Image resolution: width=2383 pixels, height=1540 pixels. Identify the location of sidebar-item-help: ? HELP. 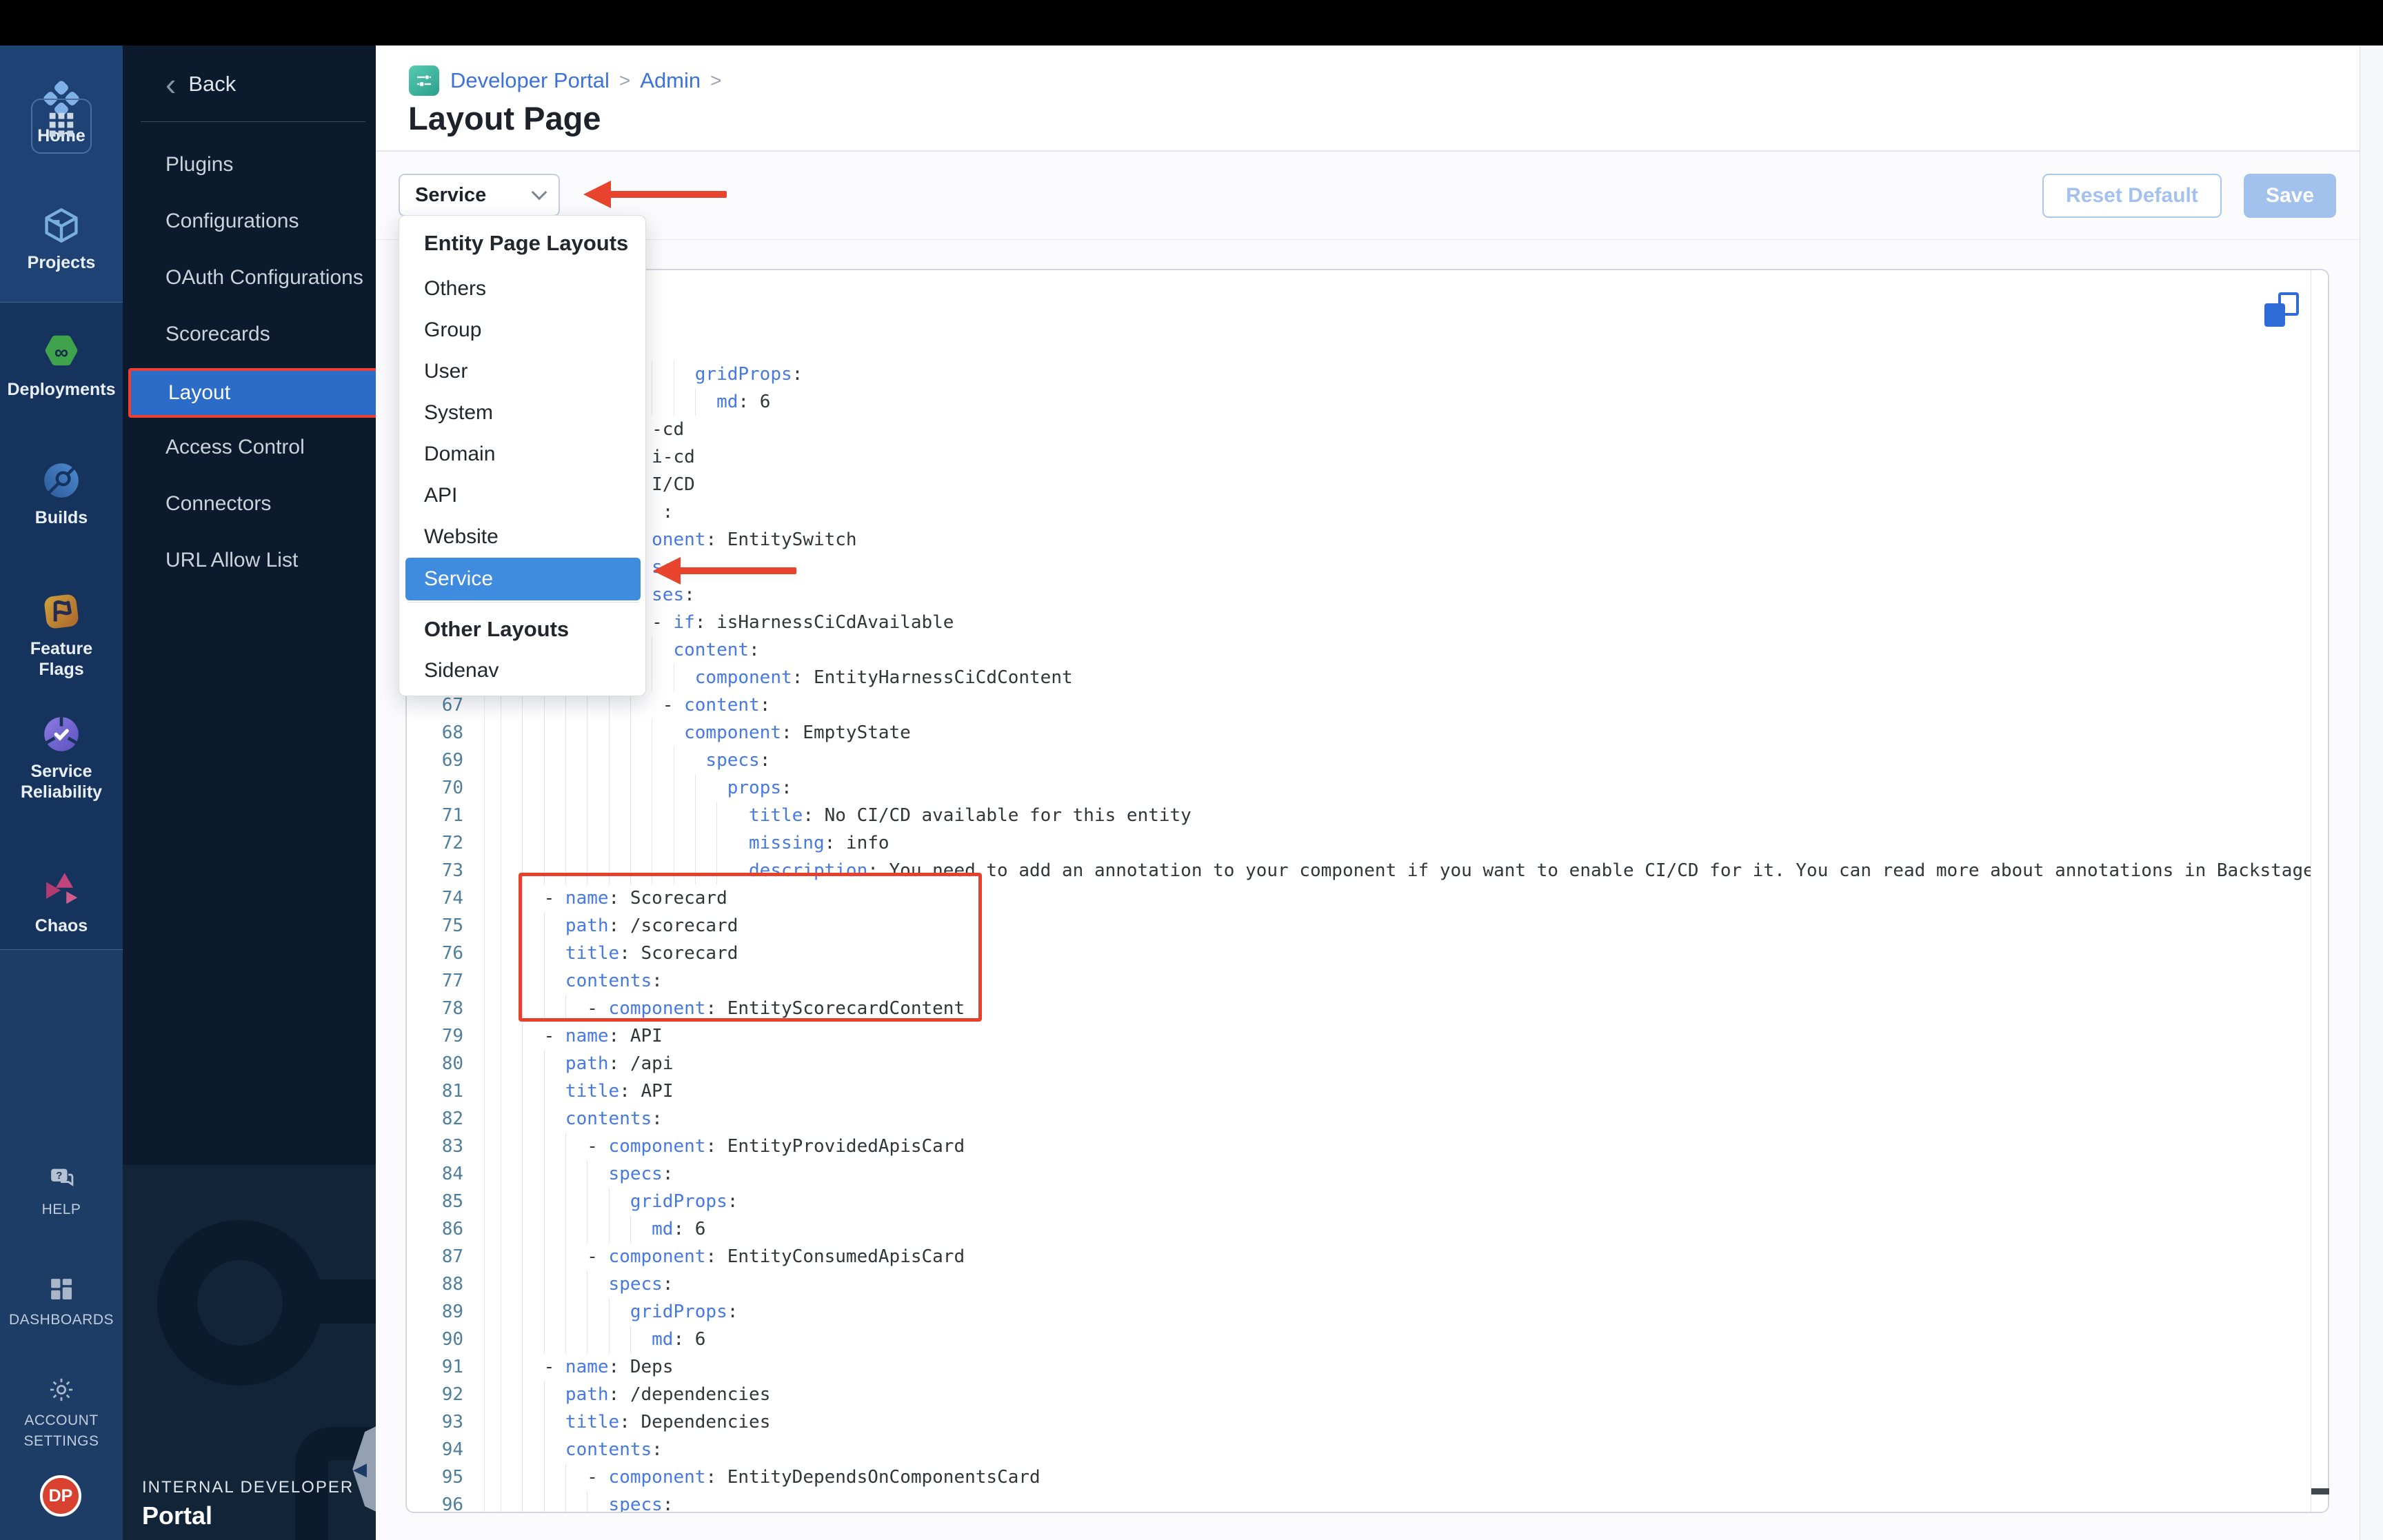
(61, 1192).